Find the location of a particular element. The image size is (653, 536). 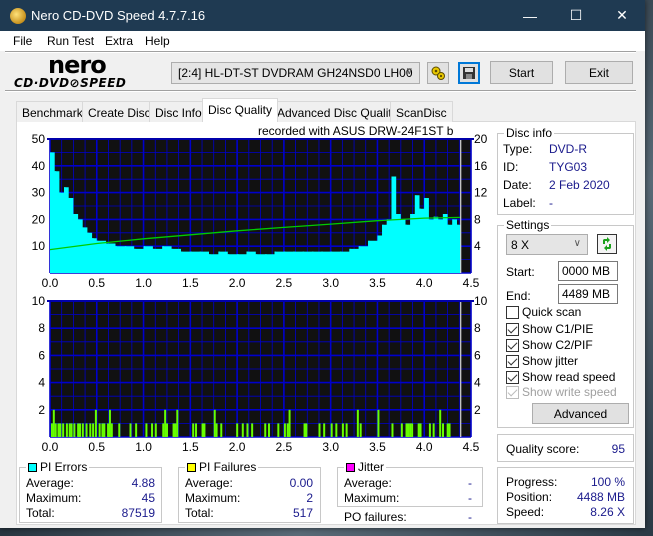

pi-errors-maximum-value: 45 is located at coordinates (148, 498).